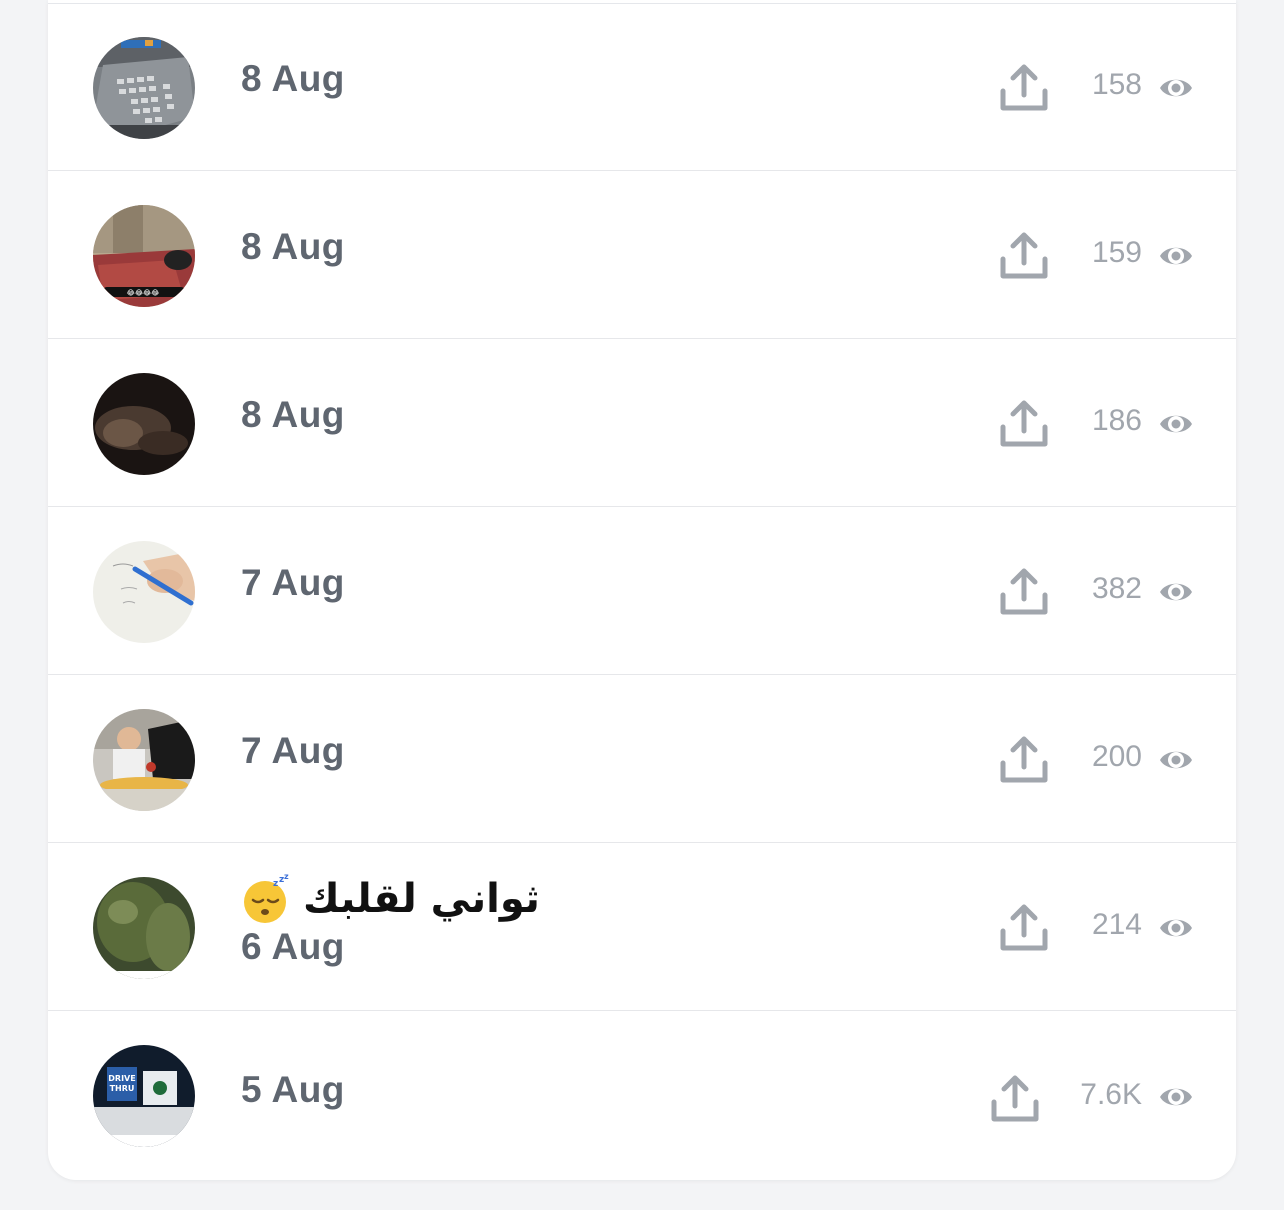  I want to click on view-count: 7.6K, so click(1111, 1094).